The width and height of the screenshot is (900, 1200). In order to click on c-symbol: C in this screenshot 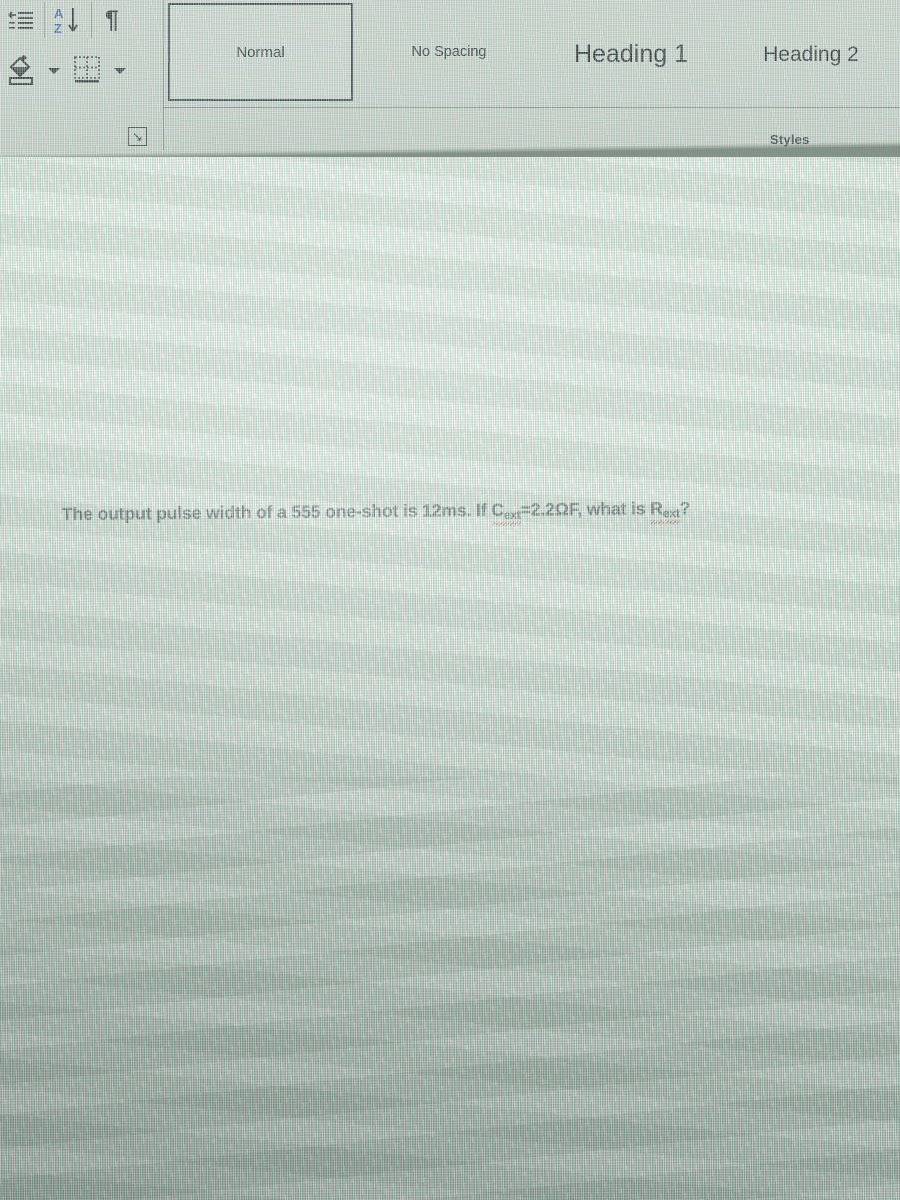, I will do `click(497, 509)`.